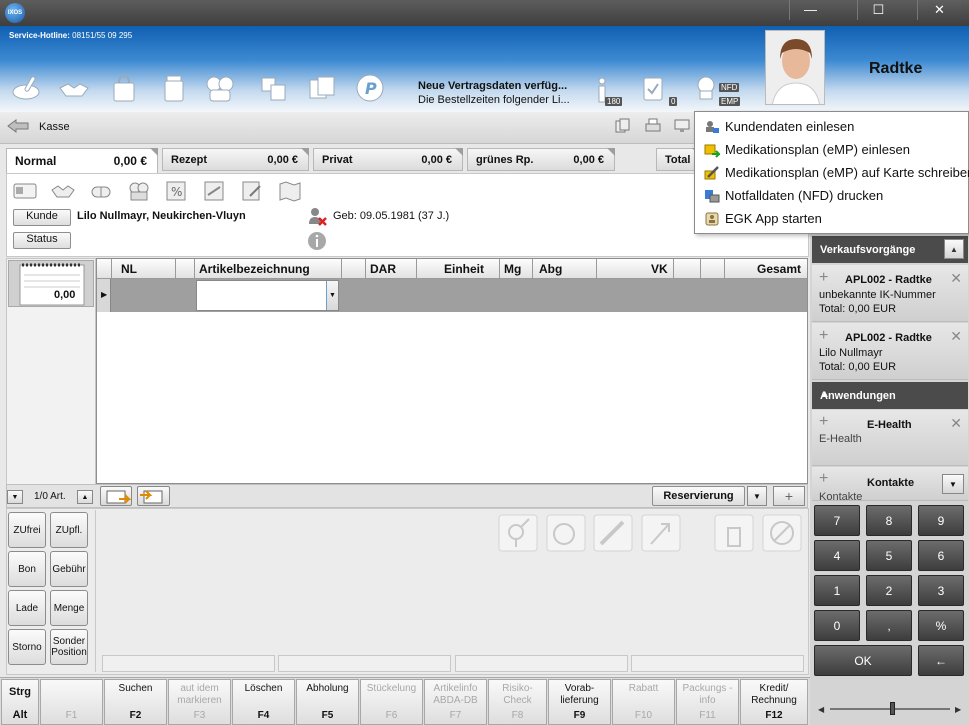 The height and width of the screenshot is (725, 969). What do you see at coordinates (332, 295) in the screenshot?
I see `chevron-down-icon: ▼` at bounding box center [332, 295].